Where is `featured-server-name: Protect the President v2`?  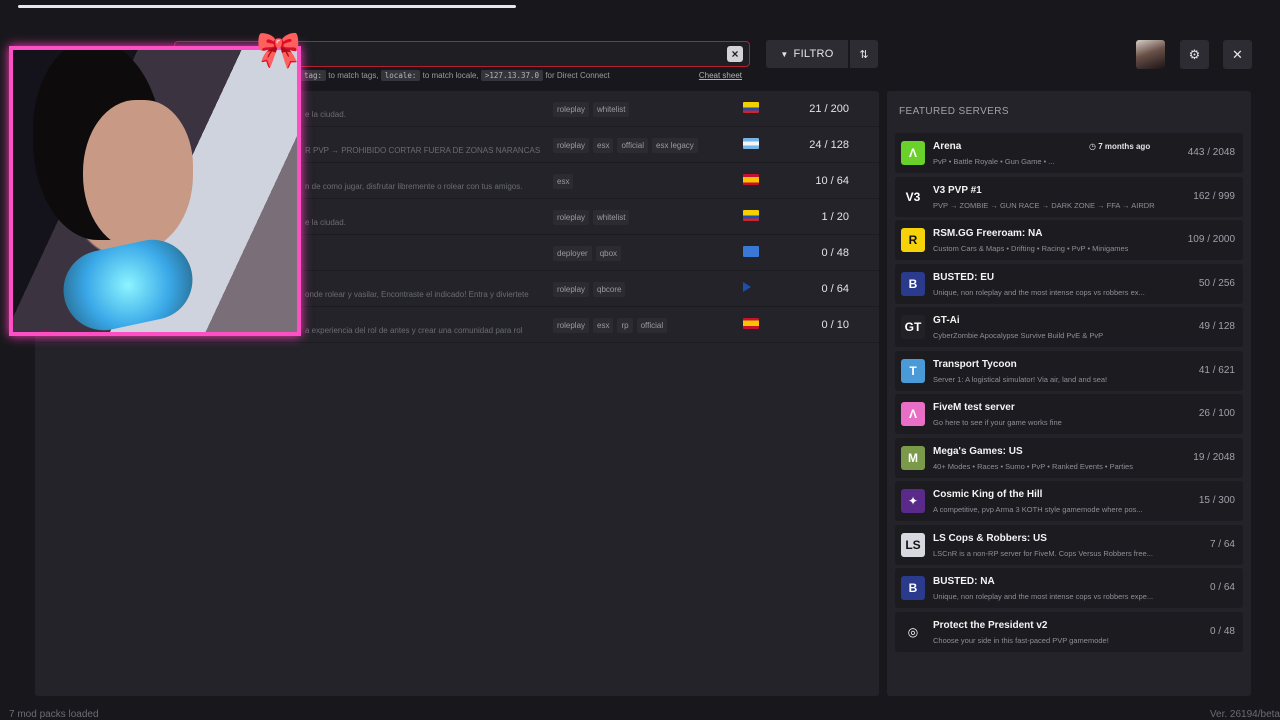 featured-server-name: Protect the President v2 is located at coordinates (990, 625).